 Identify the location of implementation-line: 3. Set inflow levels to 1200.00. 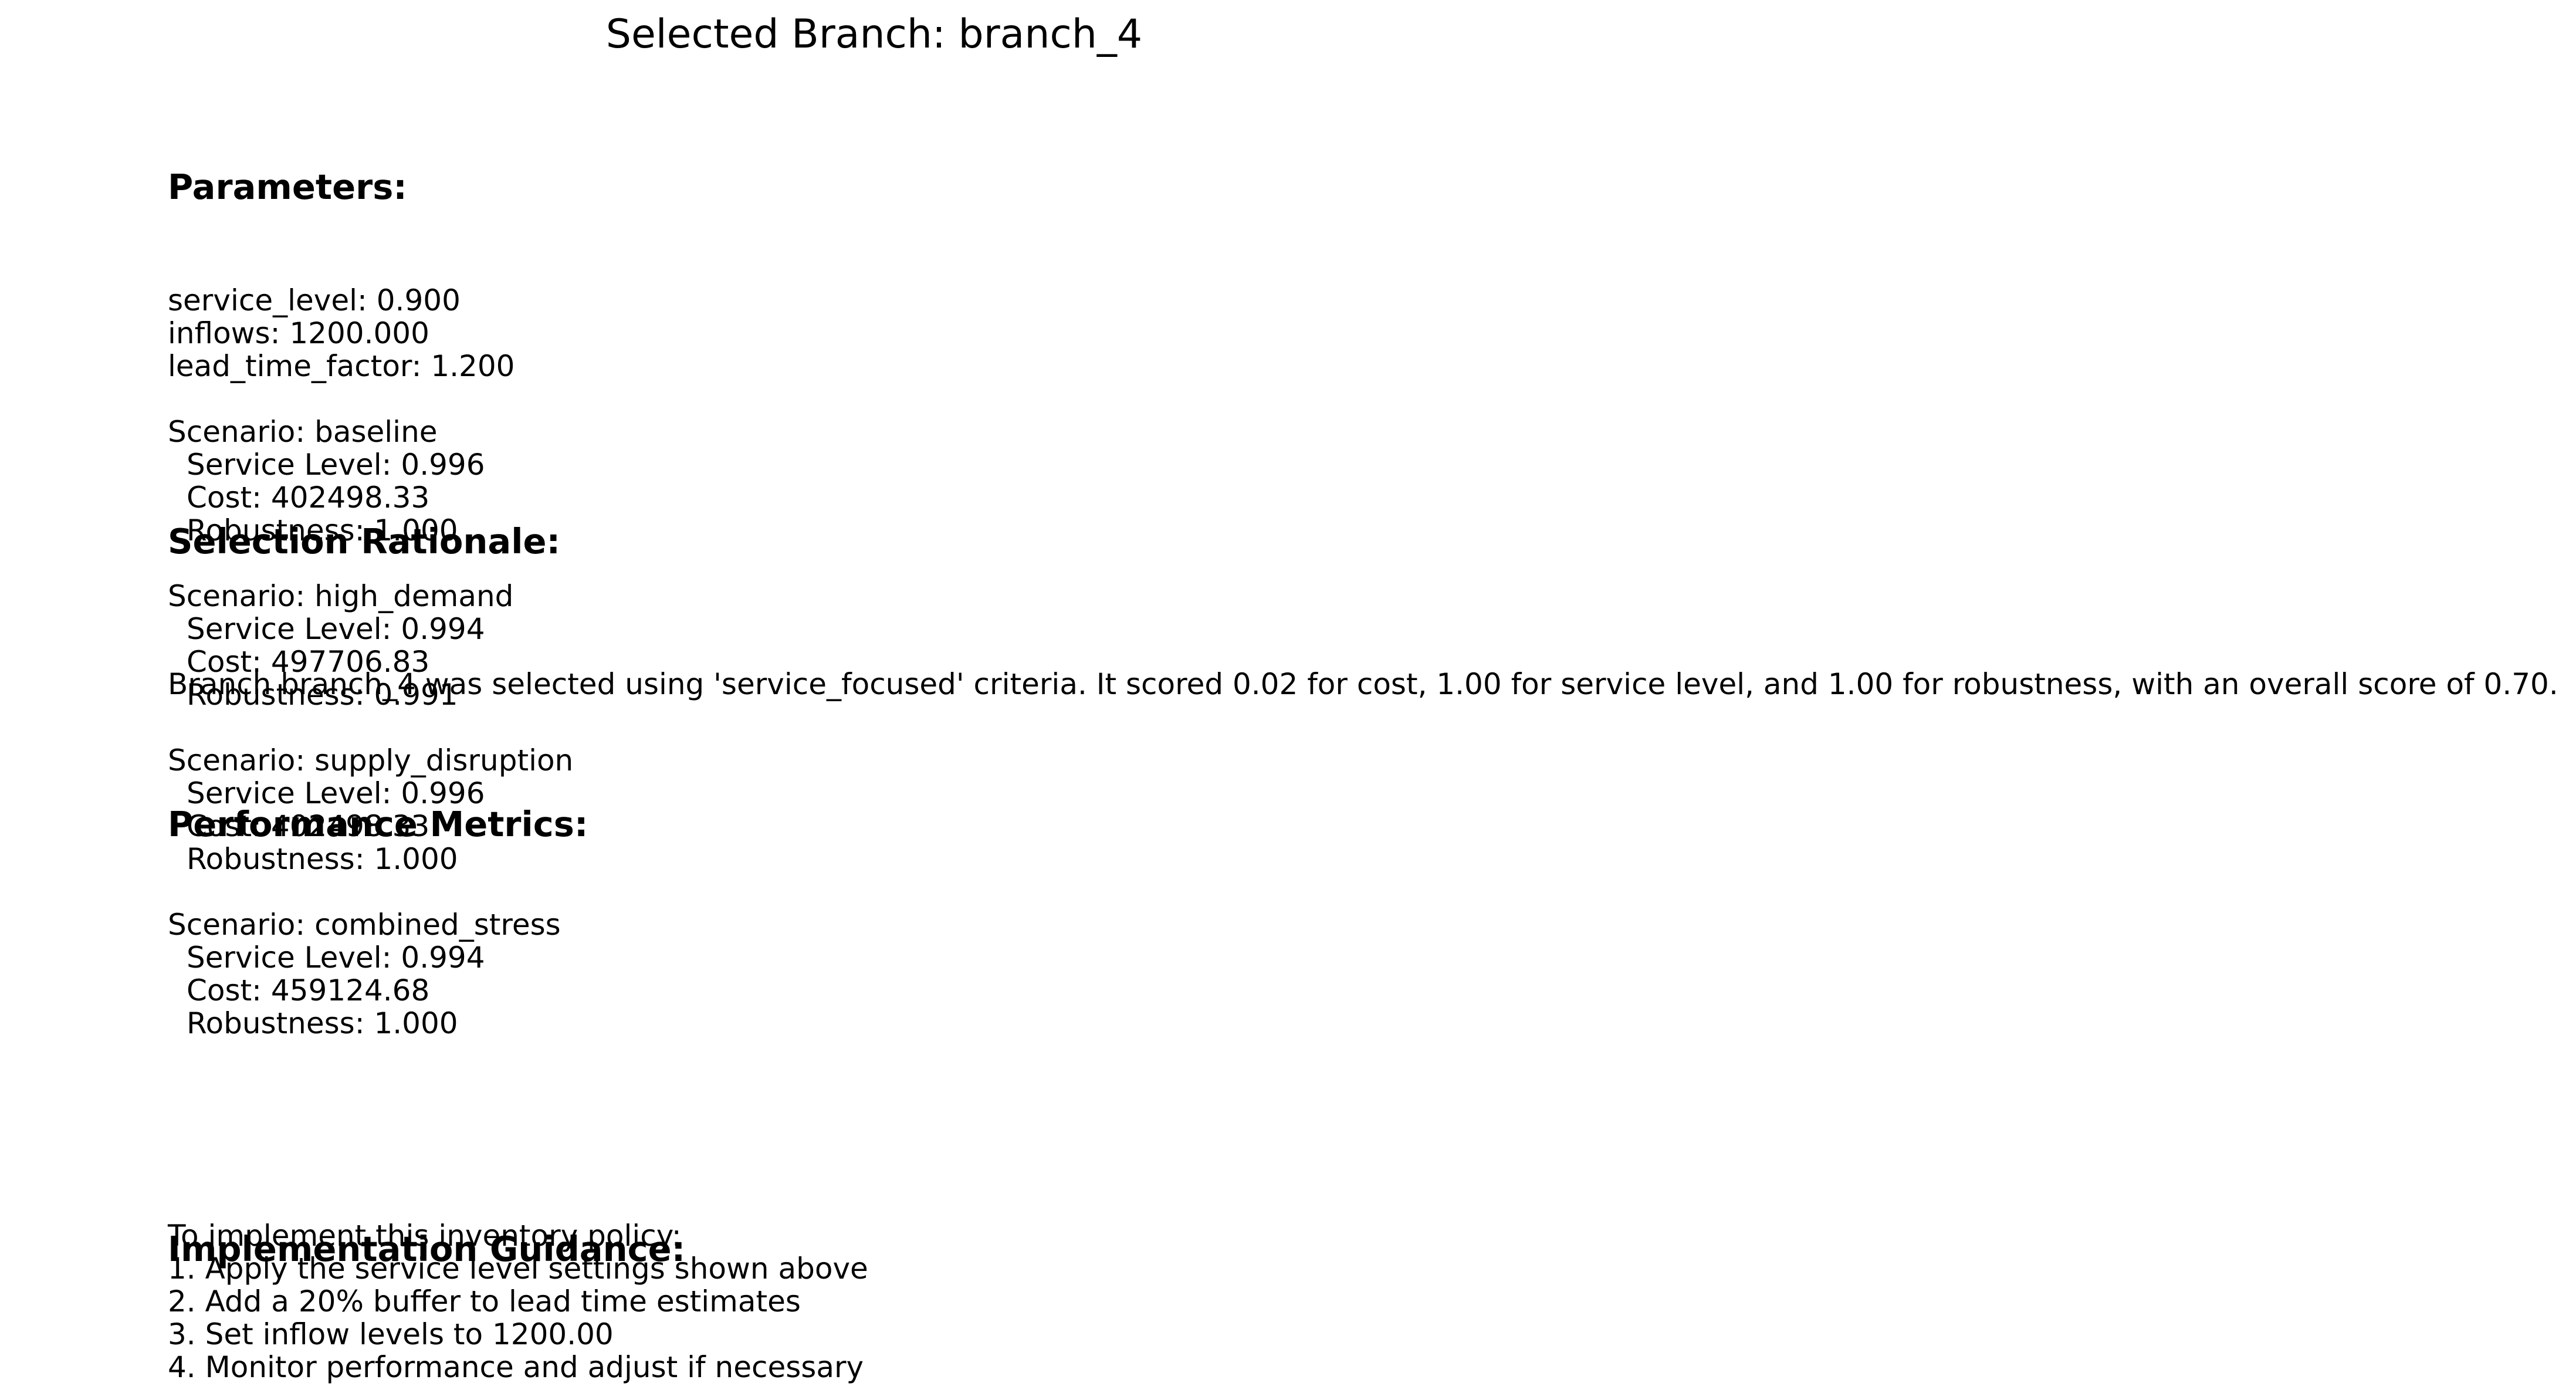
(391, 1334).